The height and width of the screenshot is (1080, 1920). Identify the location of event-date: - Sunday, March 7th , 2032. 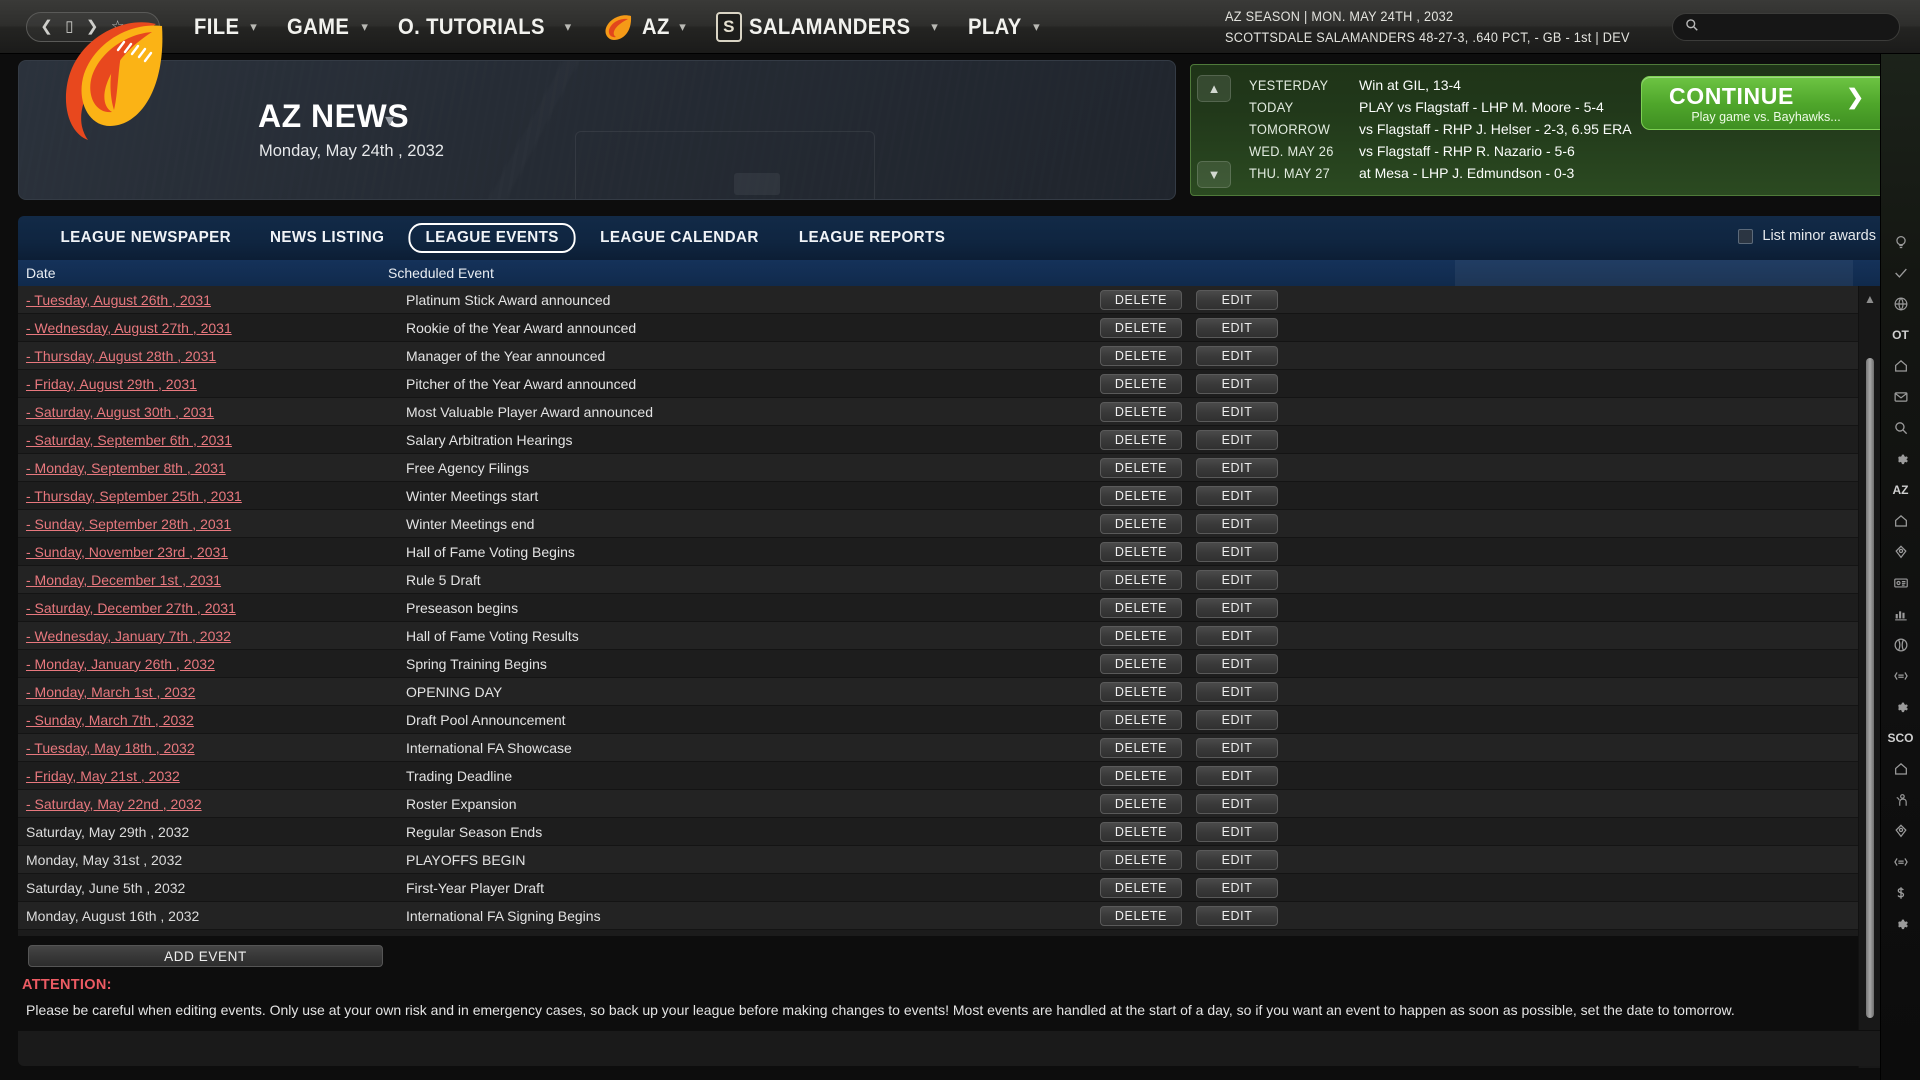
(110, 720).